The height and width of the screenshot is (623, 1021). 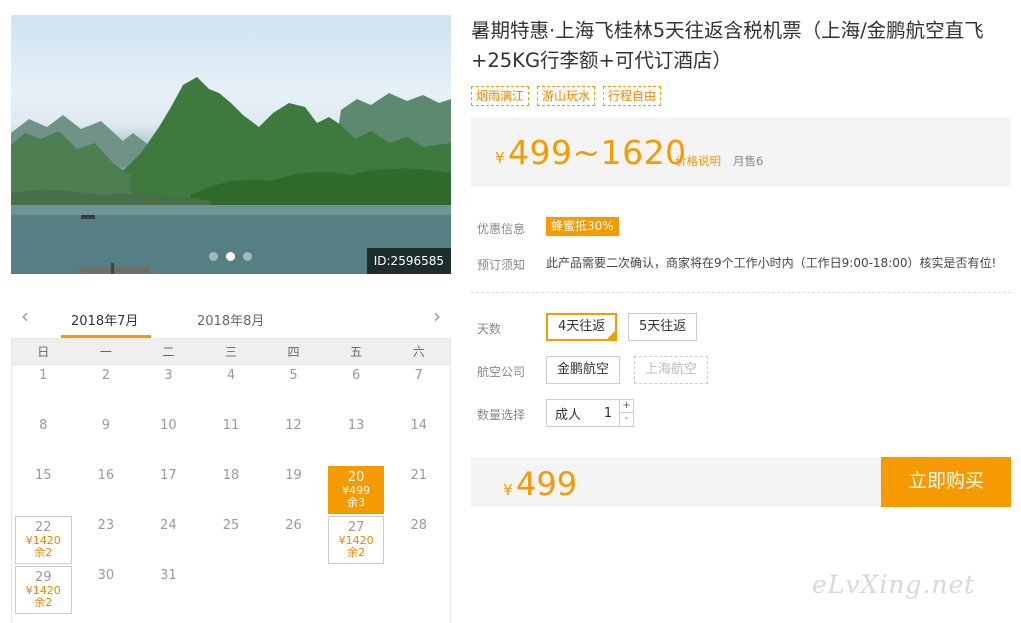 I want to click on weekday-label: 三, so click(x=230, y=352).